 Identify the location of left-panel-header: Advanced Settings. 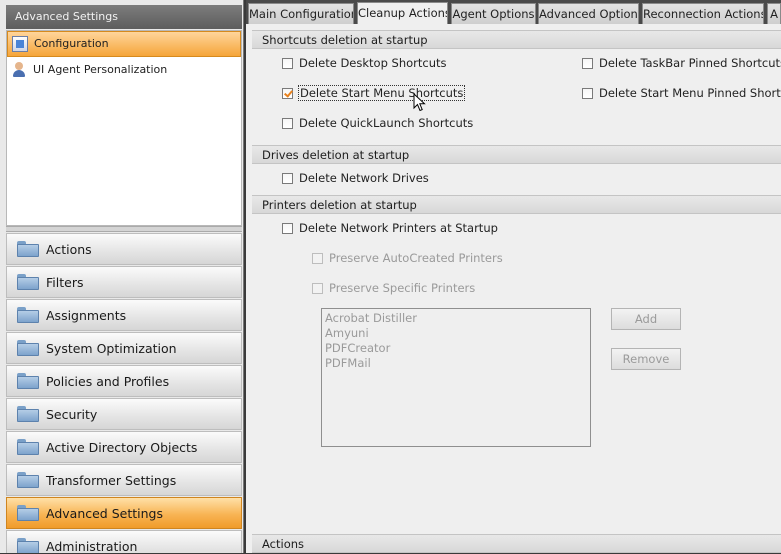
(124, 17).